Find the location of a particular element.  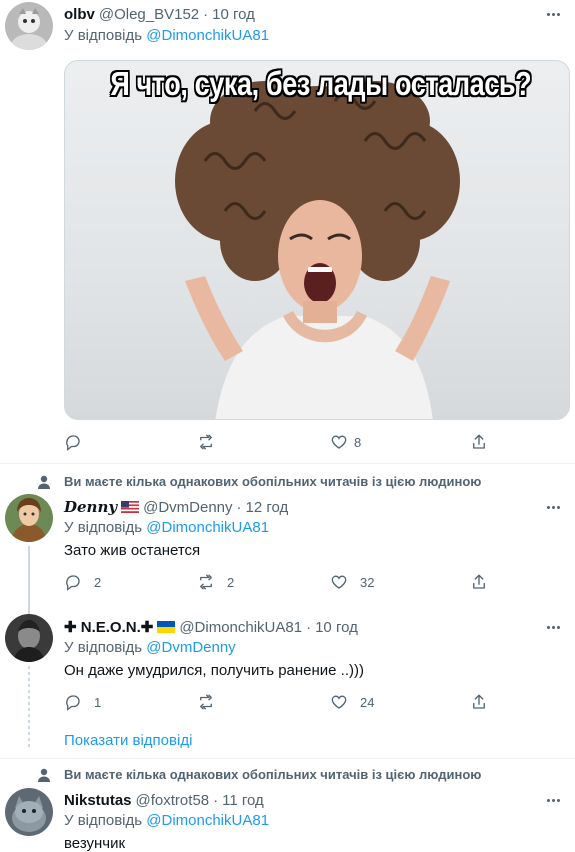

display-name: olbv is located at coordinates (79, 14).